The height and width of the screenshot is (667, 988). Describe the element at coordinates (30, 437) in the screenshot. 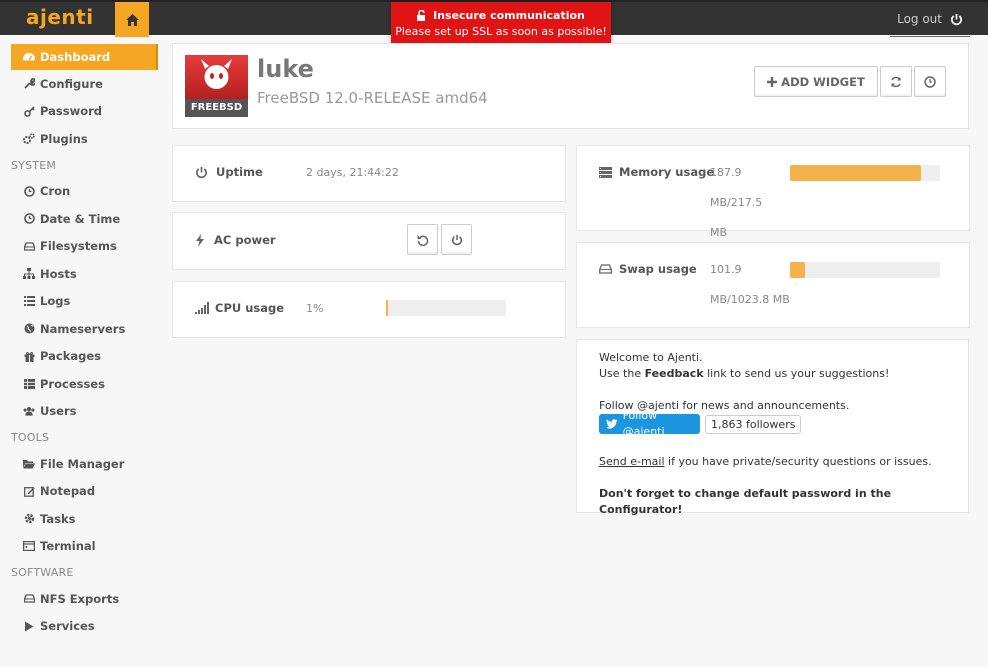

I see `sidebar-section-tools: TOOLS` at that location.